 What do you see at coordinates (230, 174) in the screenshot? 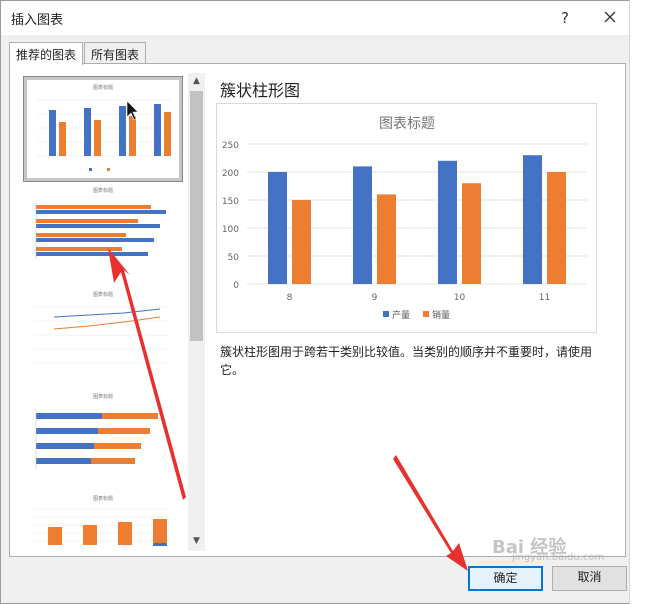
I see `y-tick-label: 200` at bounding box center [230, 174].